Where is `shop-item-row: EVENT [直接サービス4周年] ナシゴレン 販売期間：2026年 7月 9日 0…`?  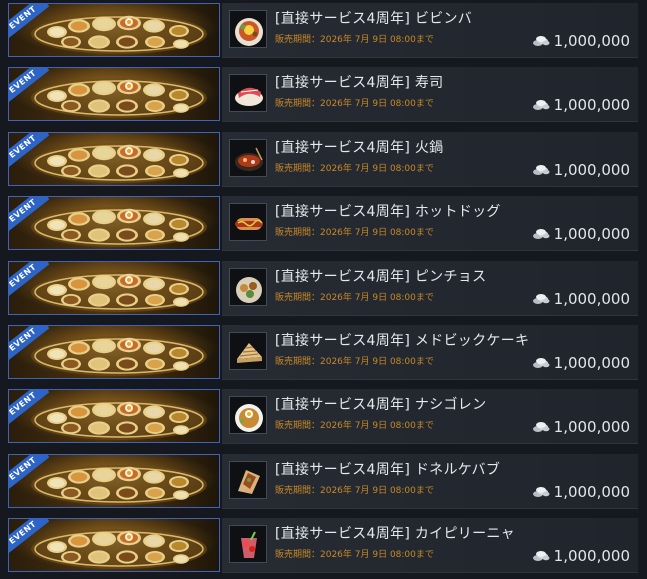 shop-item-row: EVENT [直接サービス4周年] ナシゴレン 販売期間：2026年 7月 9日 0… is located at coordinates (323, 417).